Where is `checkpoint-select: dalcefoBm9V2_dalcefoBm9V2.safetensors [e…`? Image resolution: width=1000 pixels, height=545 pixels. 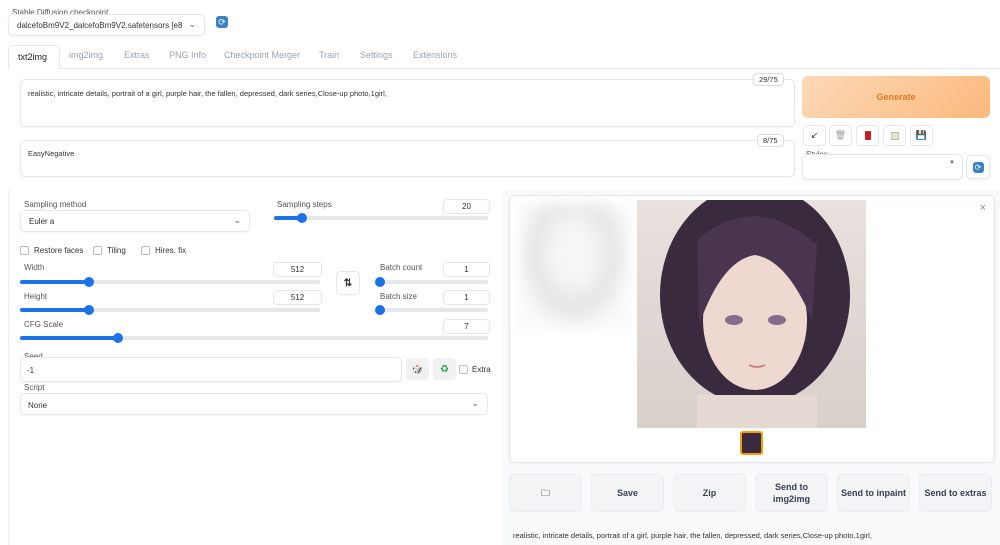 checkpoint-select: dalcefoBm9V2_dalcefoBm9V2.safetensors [e… is located at coordinates (106, 25).